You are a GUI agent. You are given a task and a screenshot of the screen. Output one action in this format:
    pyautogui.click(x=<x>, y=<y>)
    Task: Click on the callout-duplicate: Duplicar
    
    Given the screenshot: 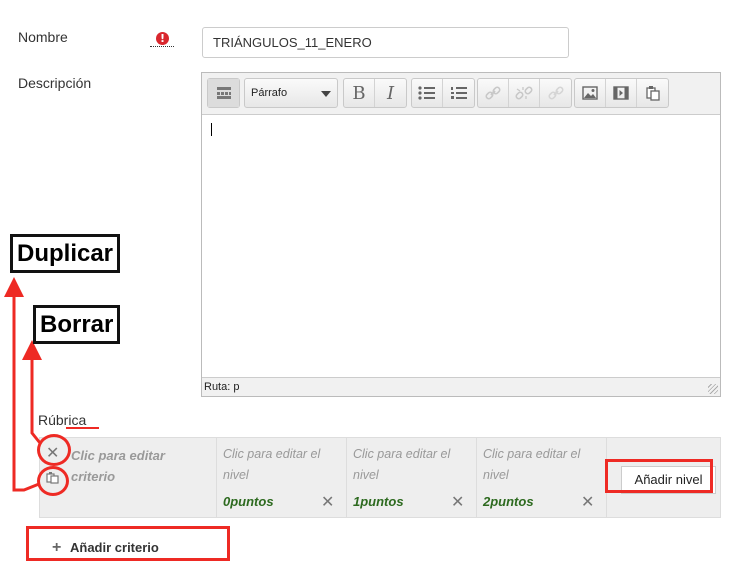 What is the action you would take?
    pyautogui.click(x=65, y=253)
    